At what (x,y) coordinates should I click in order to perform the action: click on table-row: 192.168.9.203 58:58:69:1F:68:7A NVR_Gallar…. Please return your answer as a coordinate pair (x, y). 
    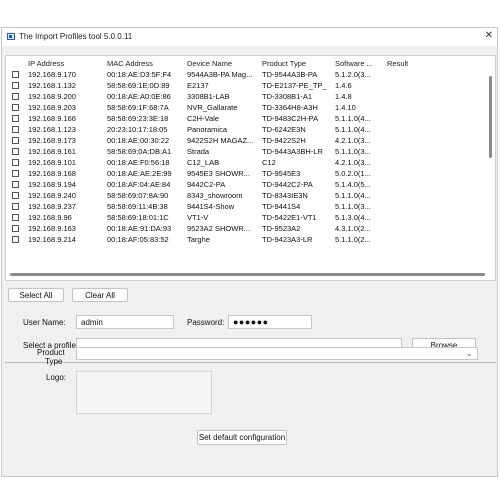
    Looking at the image, I should click on (250, 107).